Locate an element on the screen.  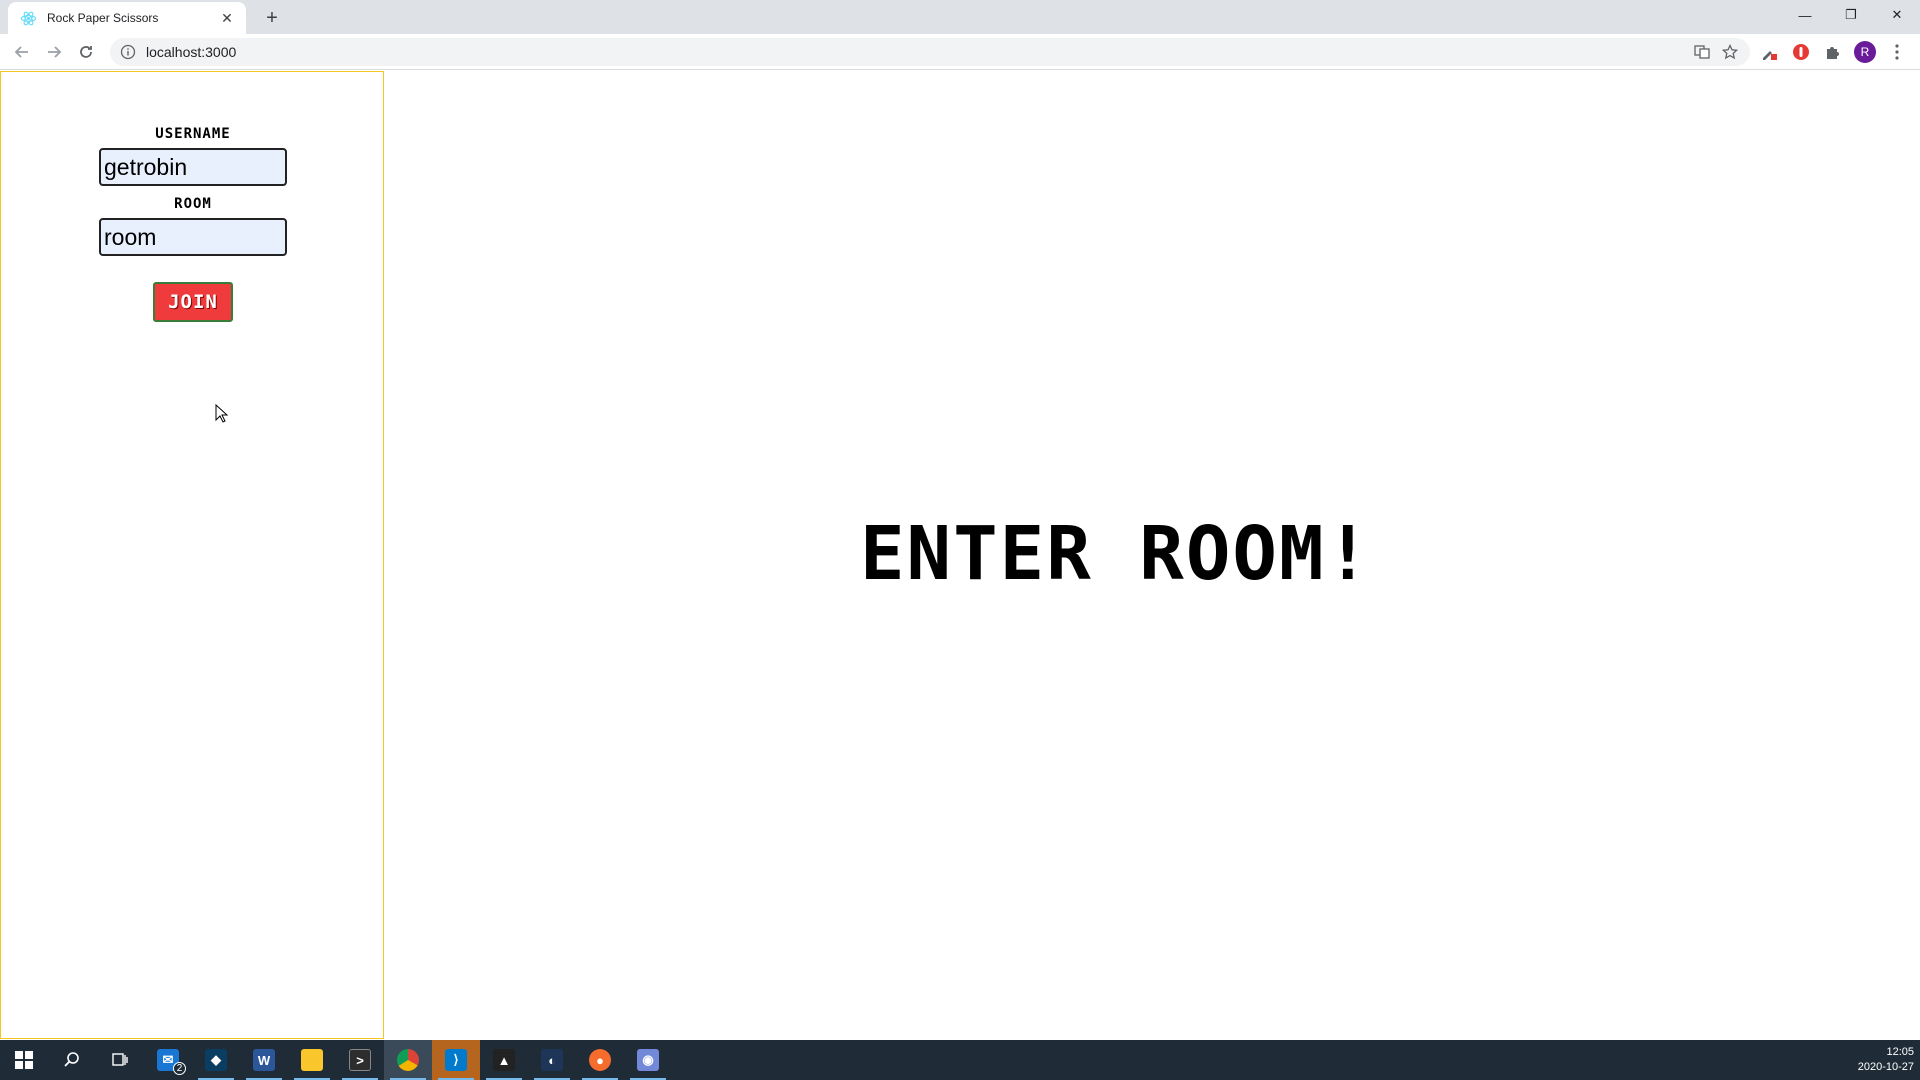
search-icon is located at coordinates (71, 1059).